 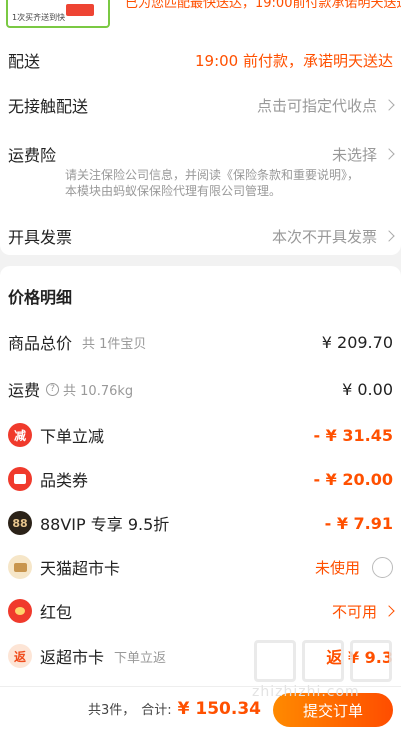 I want to click on delivery-row: 配送 19:00 前付款，承诺明天送达, so click(x=200, y=60).